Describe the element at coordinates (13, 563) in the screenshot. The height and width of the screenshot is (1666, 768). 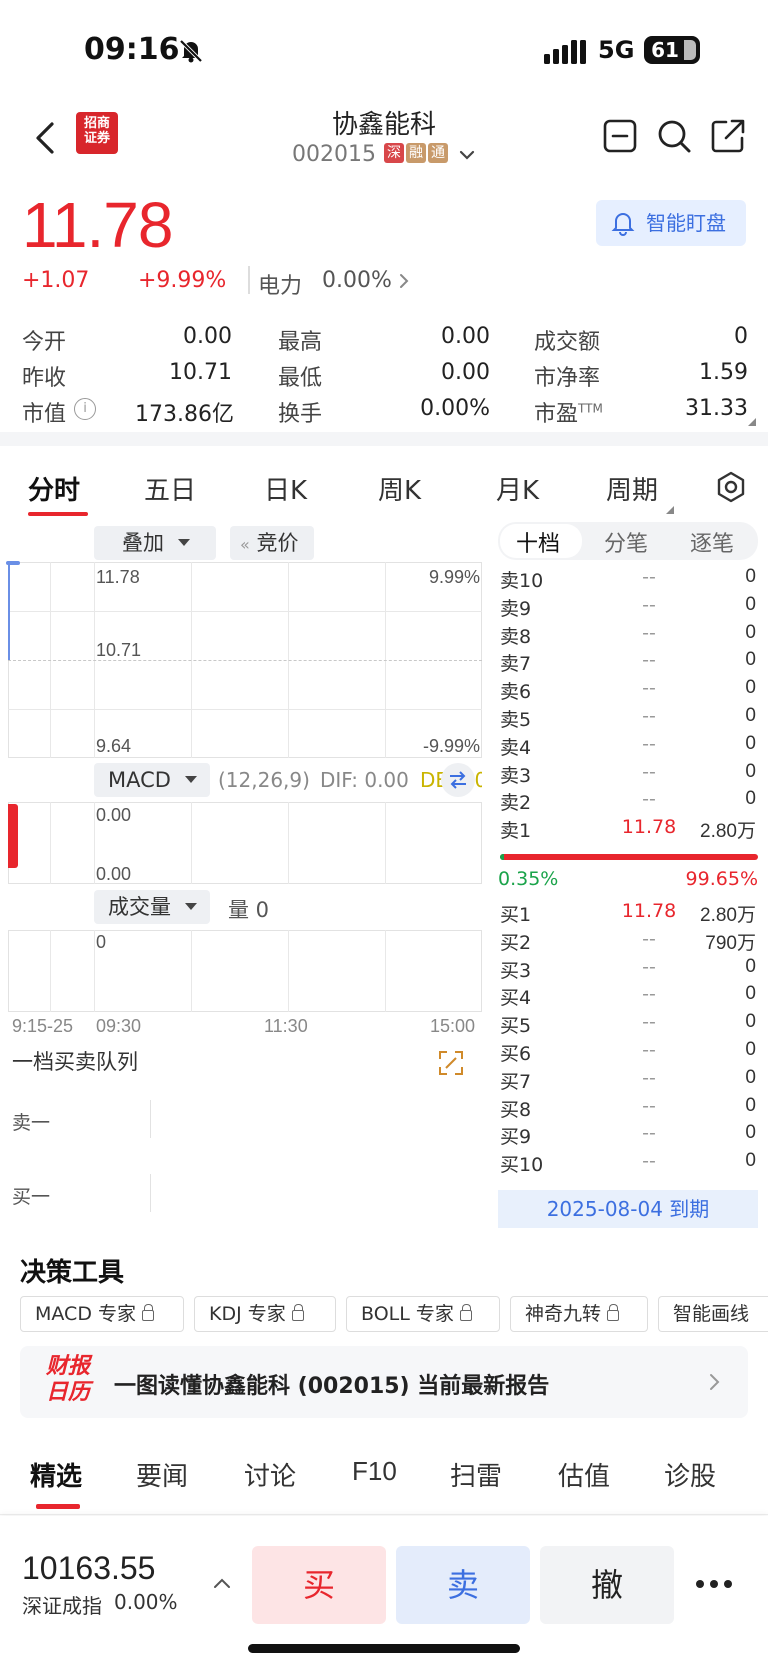
I see `auction-price-marker` at that location.